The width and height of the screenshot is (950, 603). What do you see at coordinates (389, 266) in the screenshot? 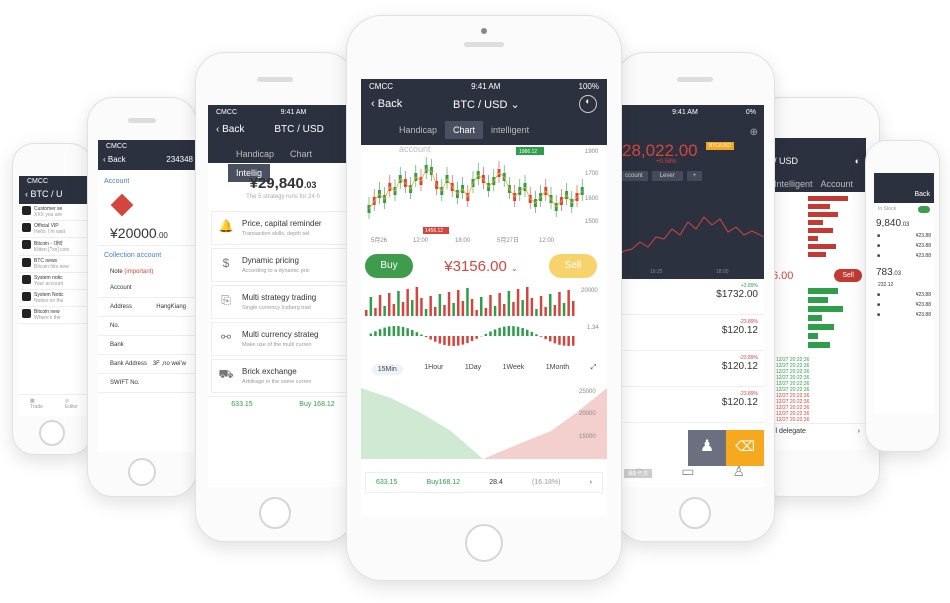
I see `buy-button: Buy` at bounding box center [389, 266].